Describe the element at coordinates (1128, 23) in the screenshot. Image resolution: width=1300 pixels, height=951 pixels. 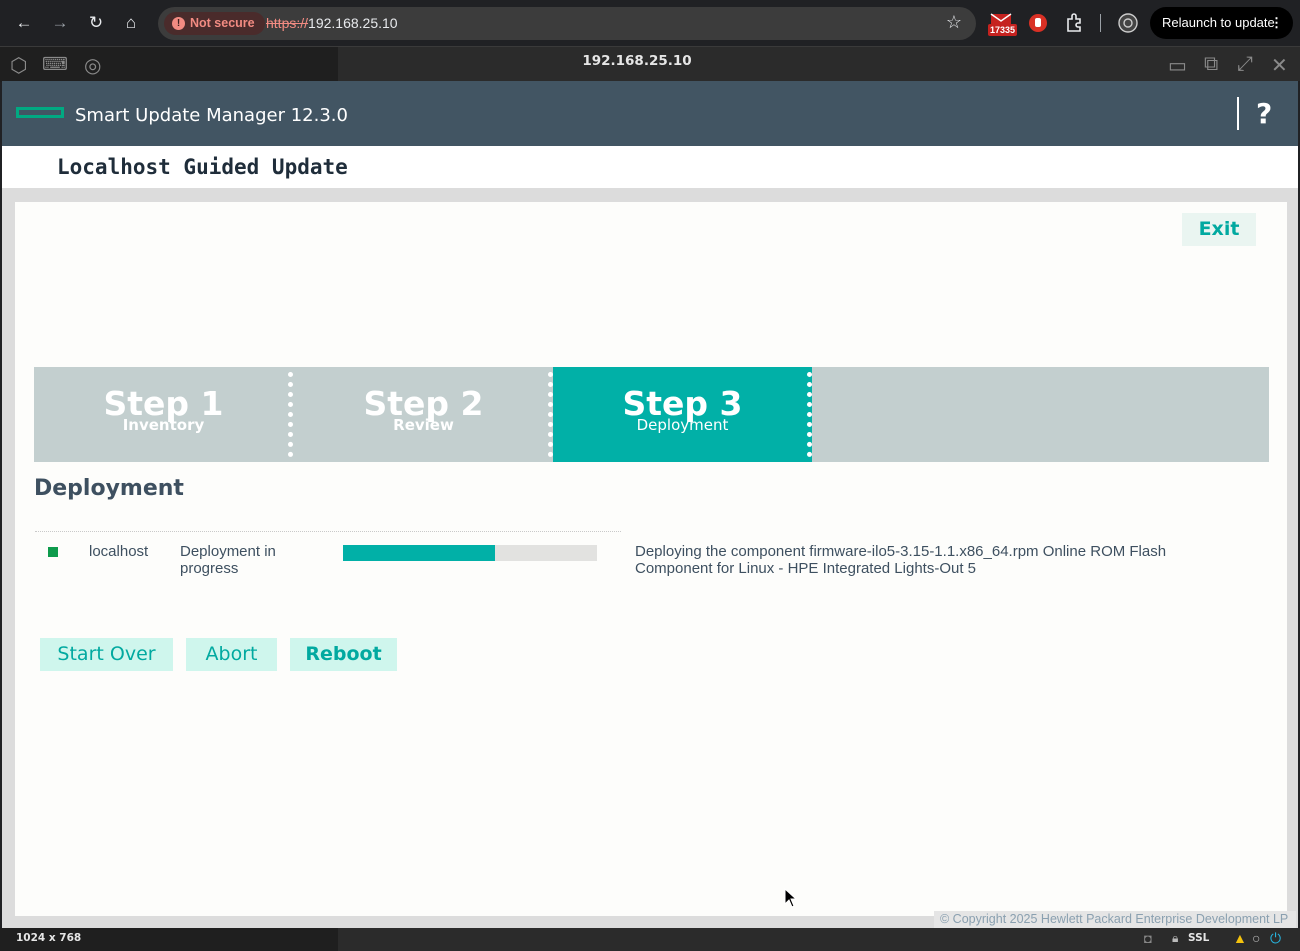
I see `profile-avatar-icon` at that location.